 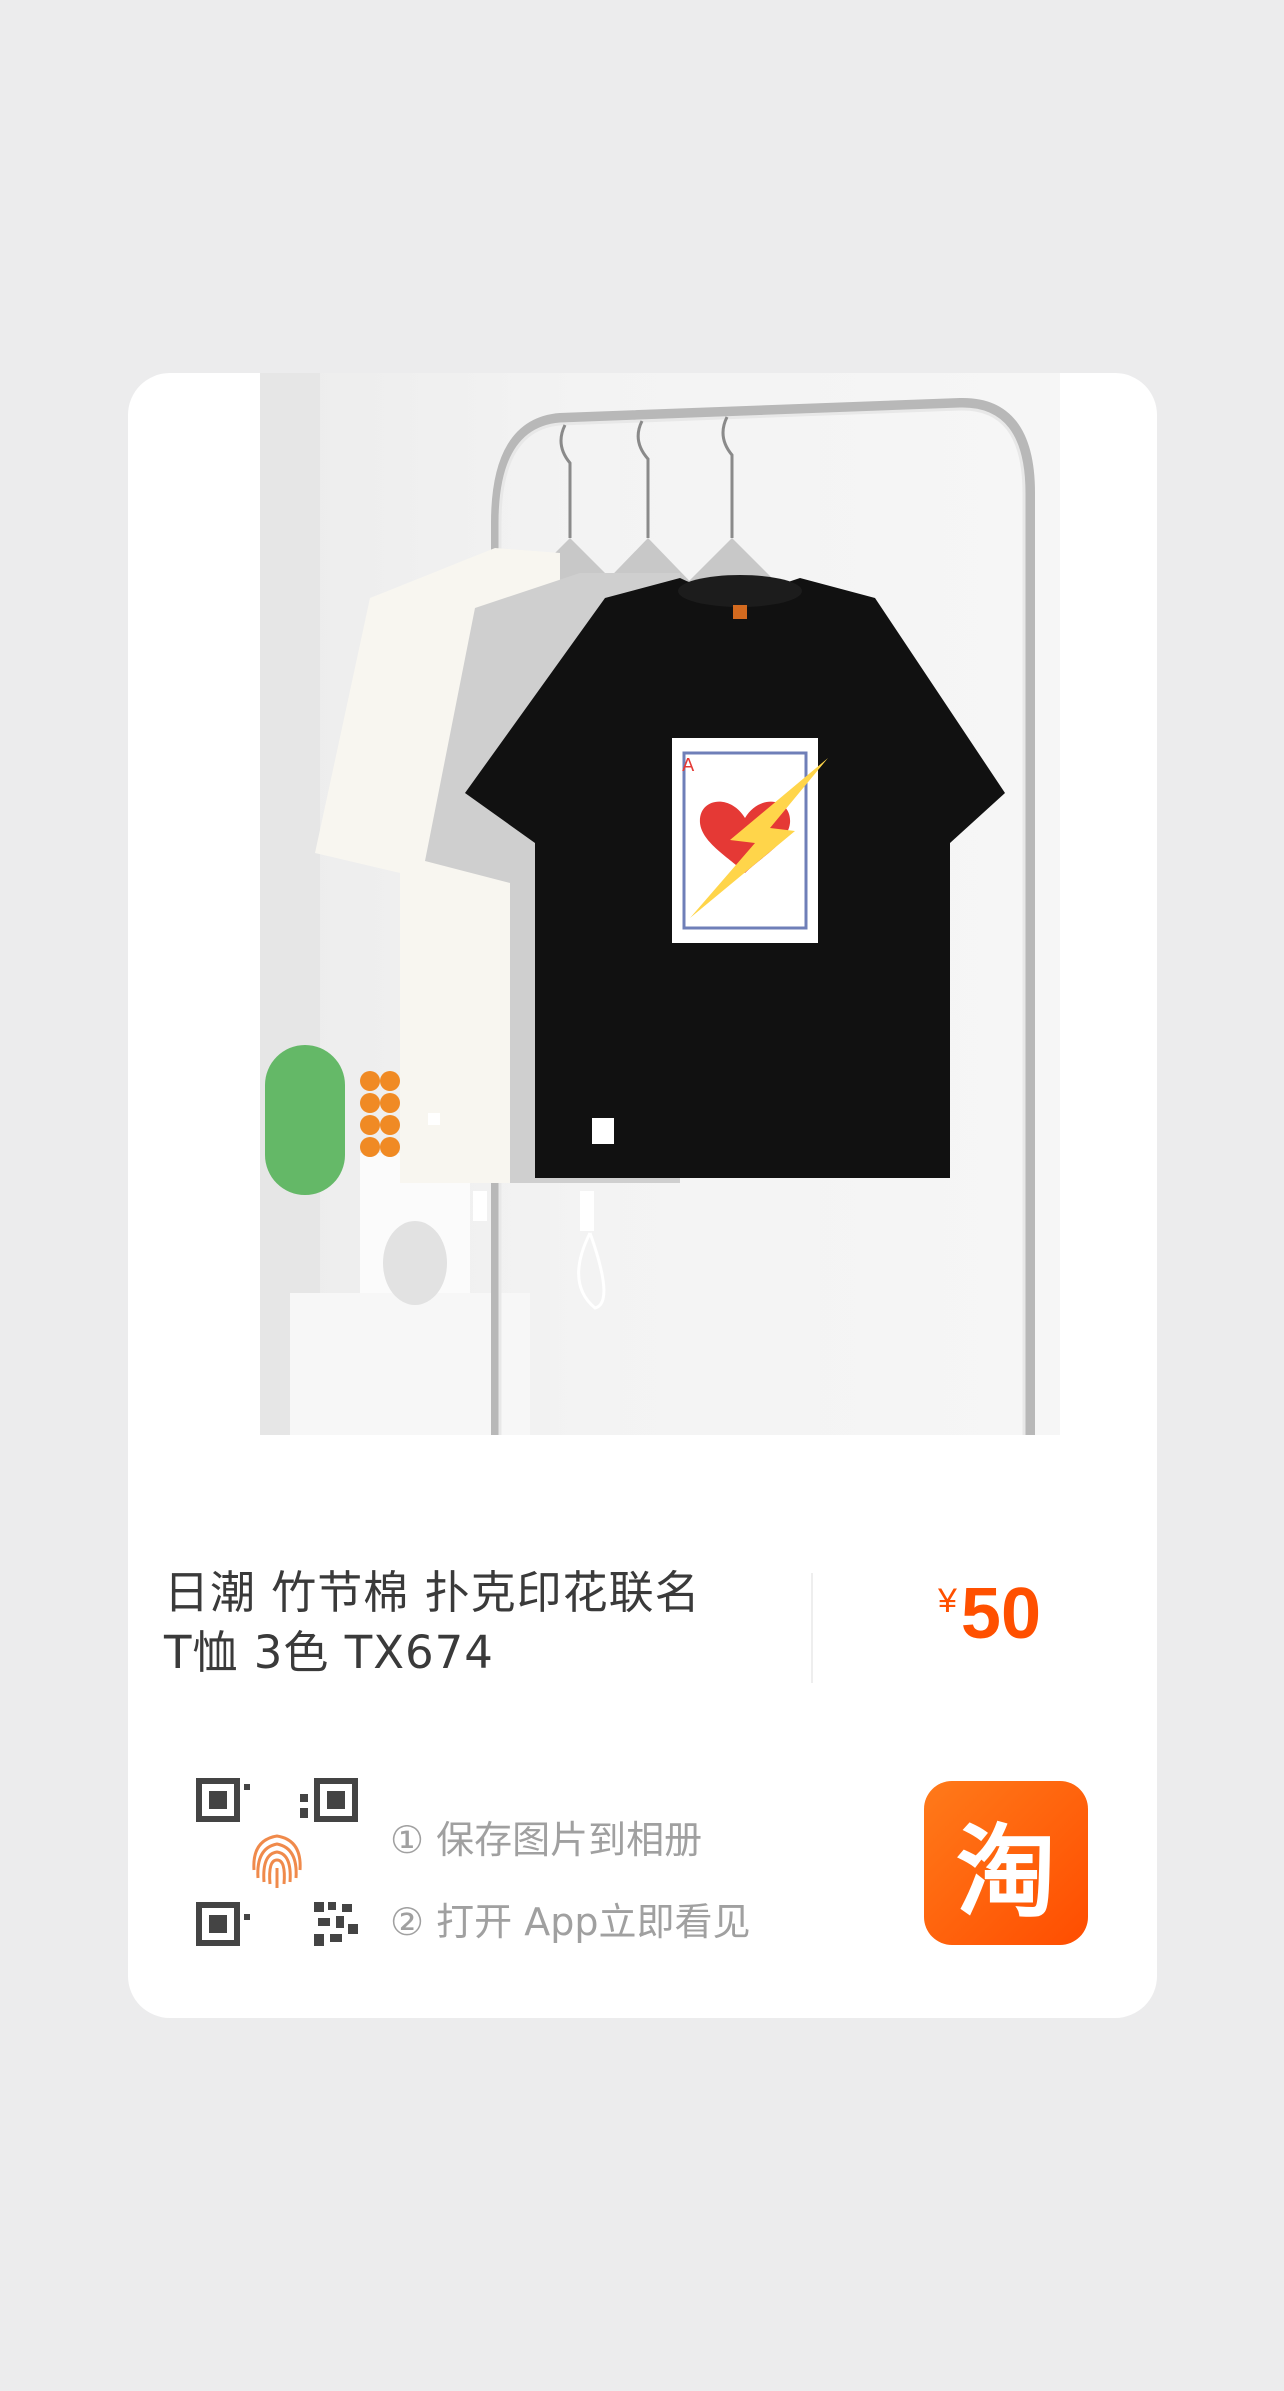 I want to click on title-price-divider, so click(x=812, y=1628).